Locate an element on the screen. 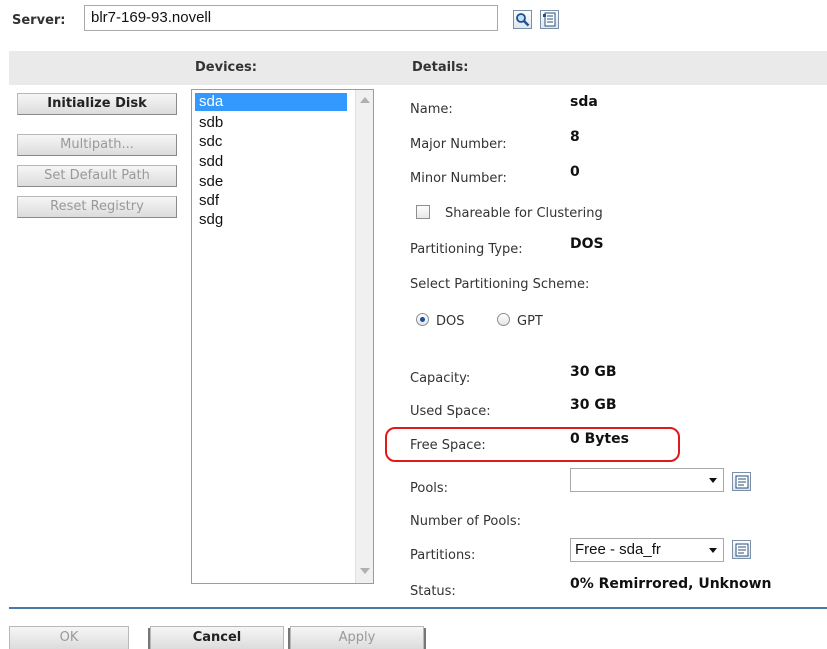  partitioning-type-label: Partitioning Type: is located at coordinates (466, 249).